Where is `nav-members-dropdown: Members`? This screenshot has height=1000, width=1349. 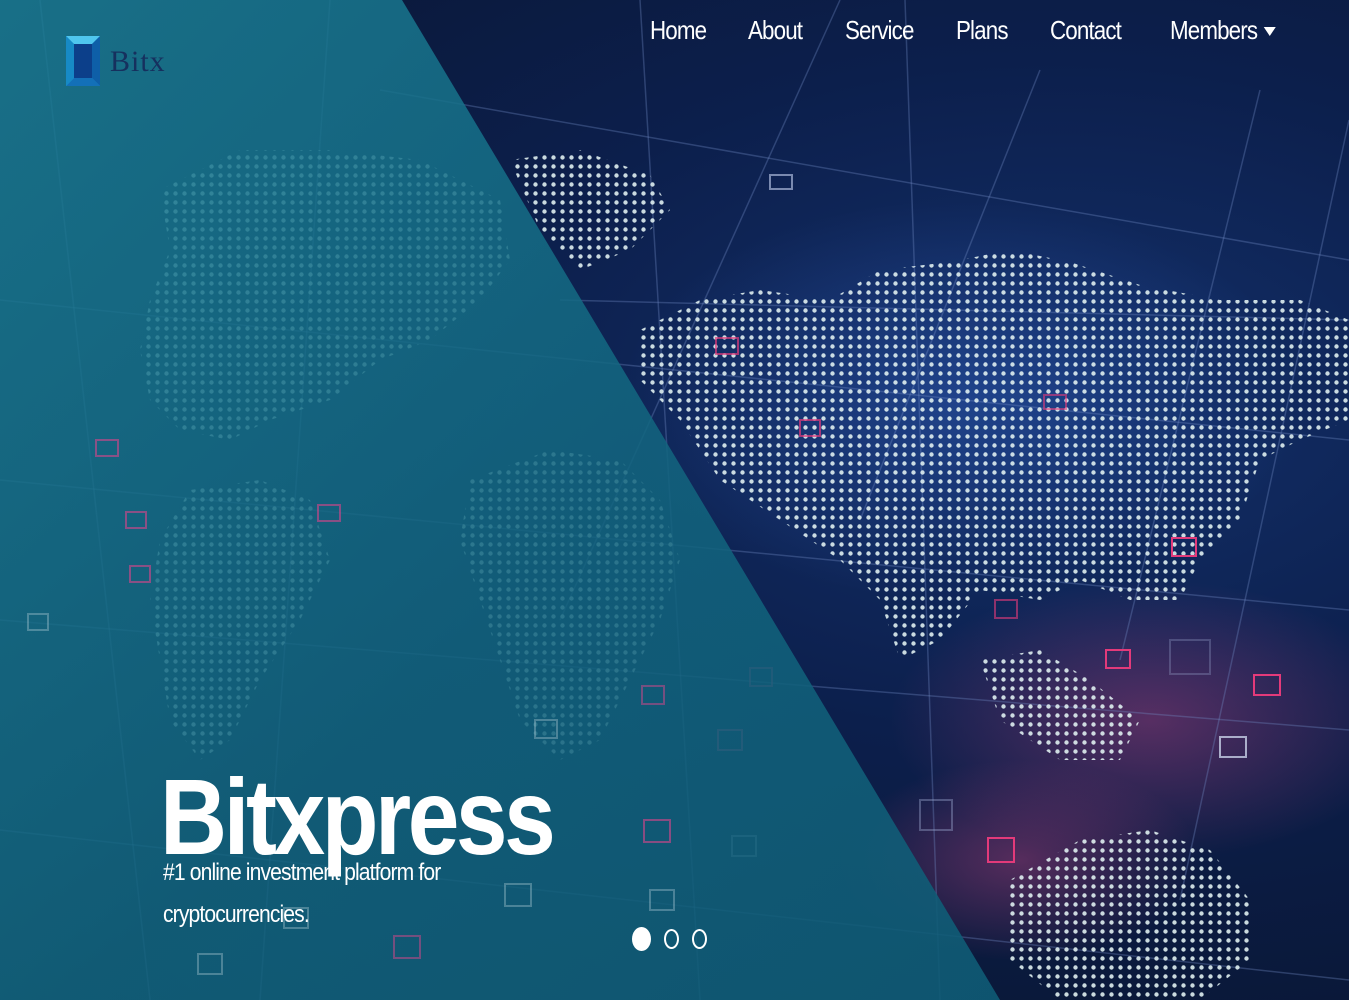 nav-members-dropdown: Members is located at coordinates (1223, 30).